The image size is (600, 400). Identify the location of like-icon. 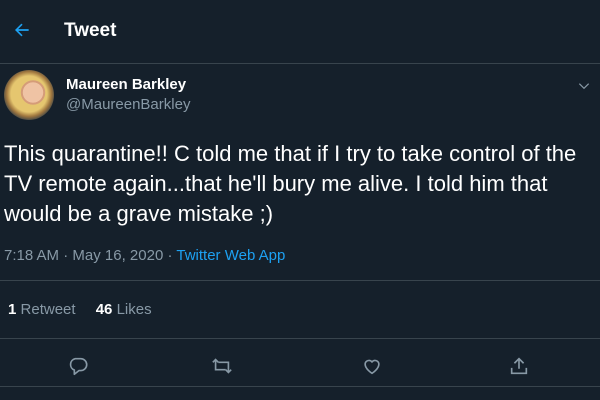
(372, 367).